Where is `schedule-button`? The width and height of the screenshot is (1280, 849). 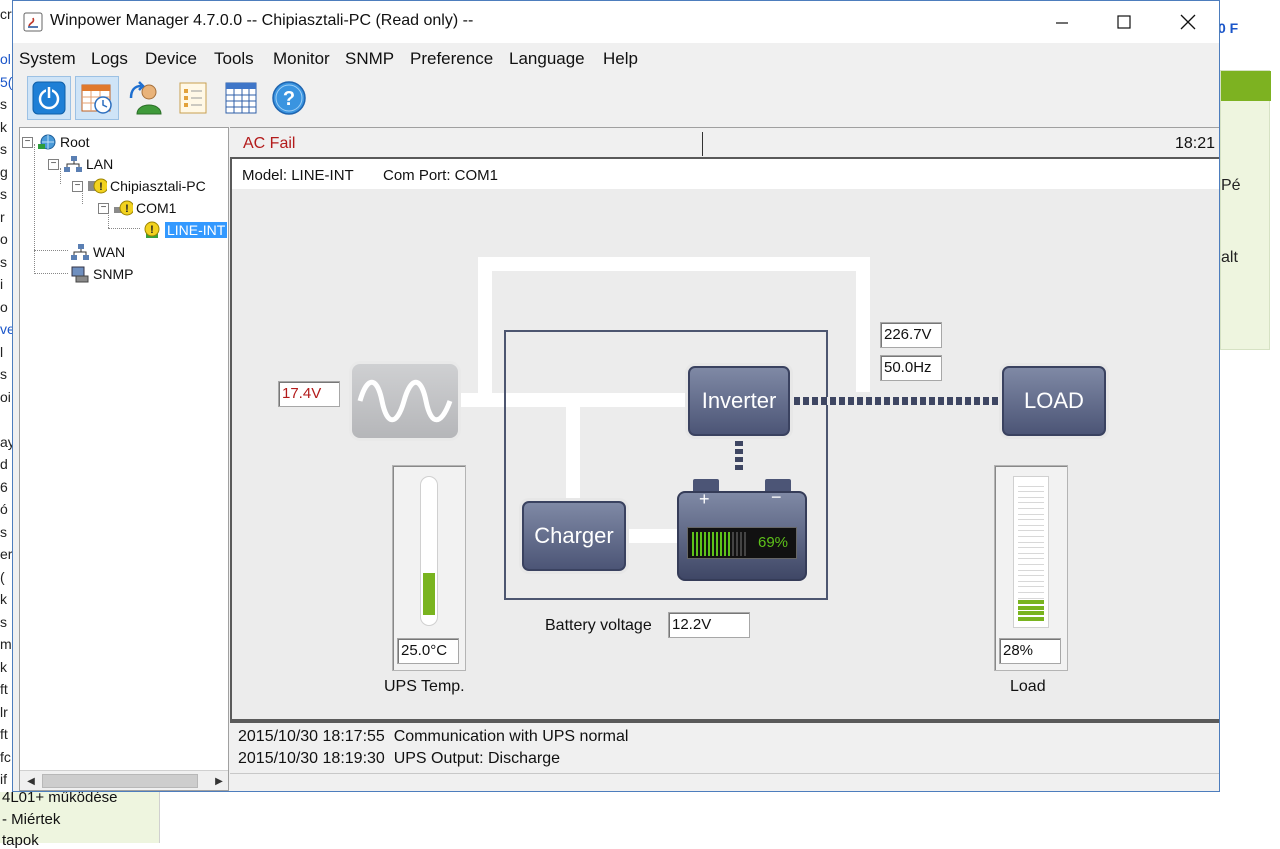 schedule-button is located at coordinates (97, 98).